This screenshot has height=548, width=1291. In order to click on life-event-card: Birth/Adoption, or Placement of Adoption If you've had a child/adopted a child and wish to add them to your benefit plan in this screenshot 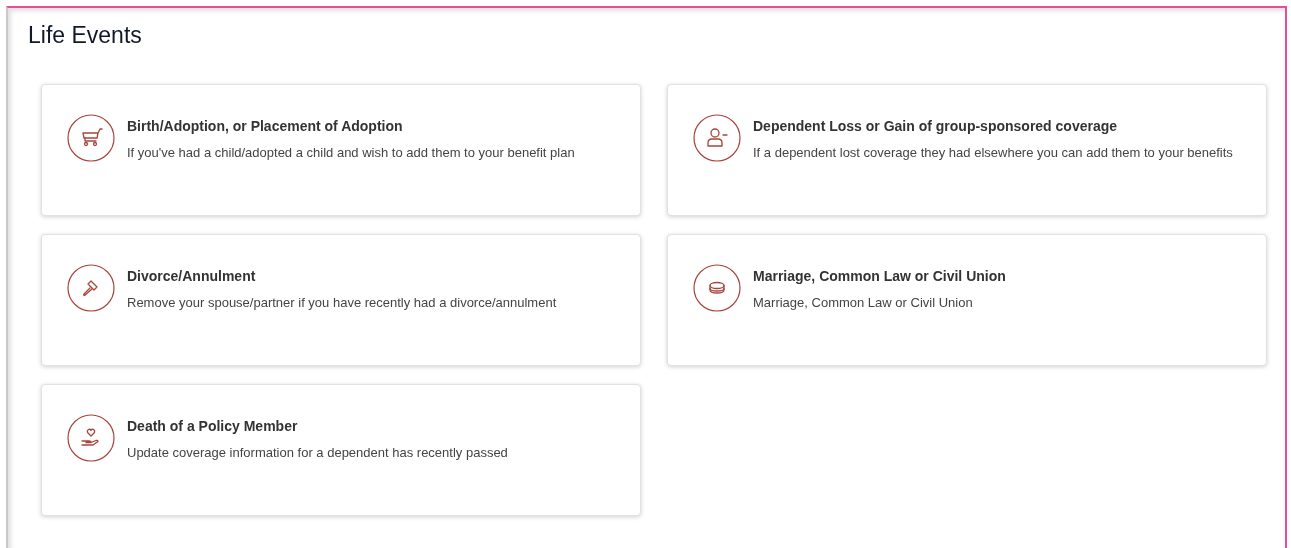, I will do `click(341, 150)`.